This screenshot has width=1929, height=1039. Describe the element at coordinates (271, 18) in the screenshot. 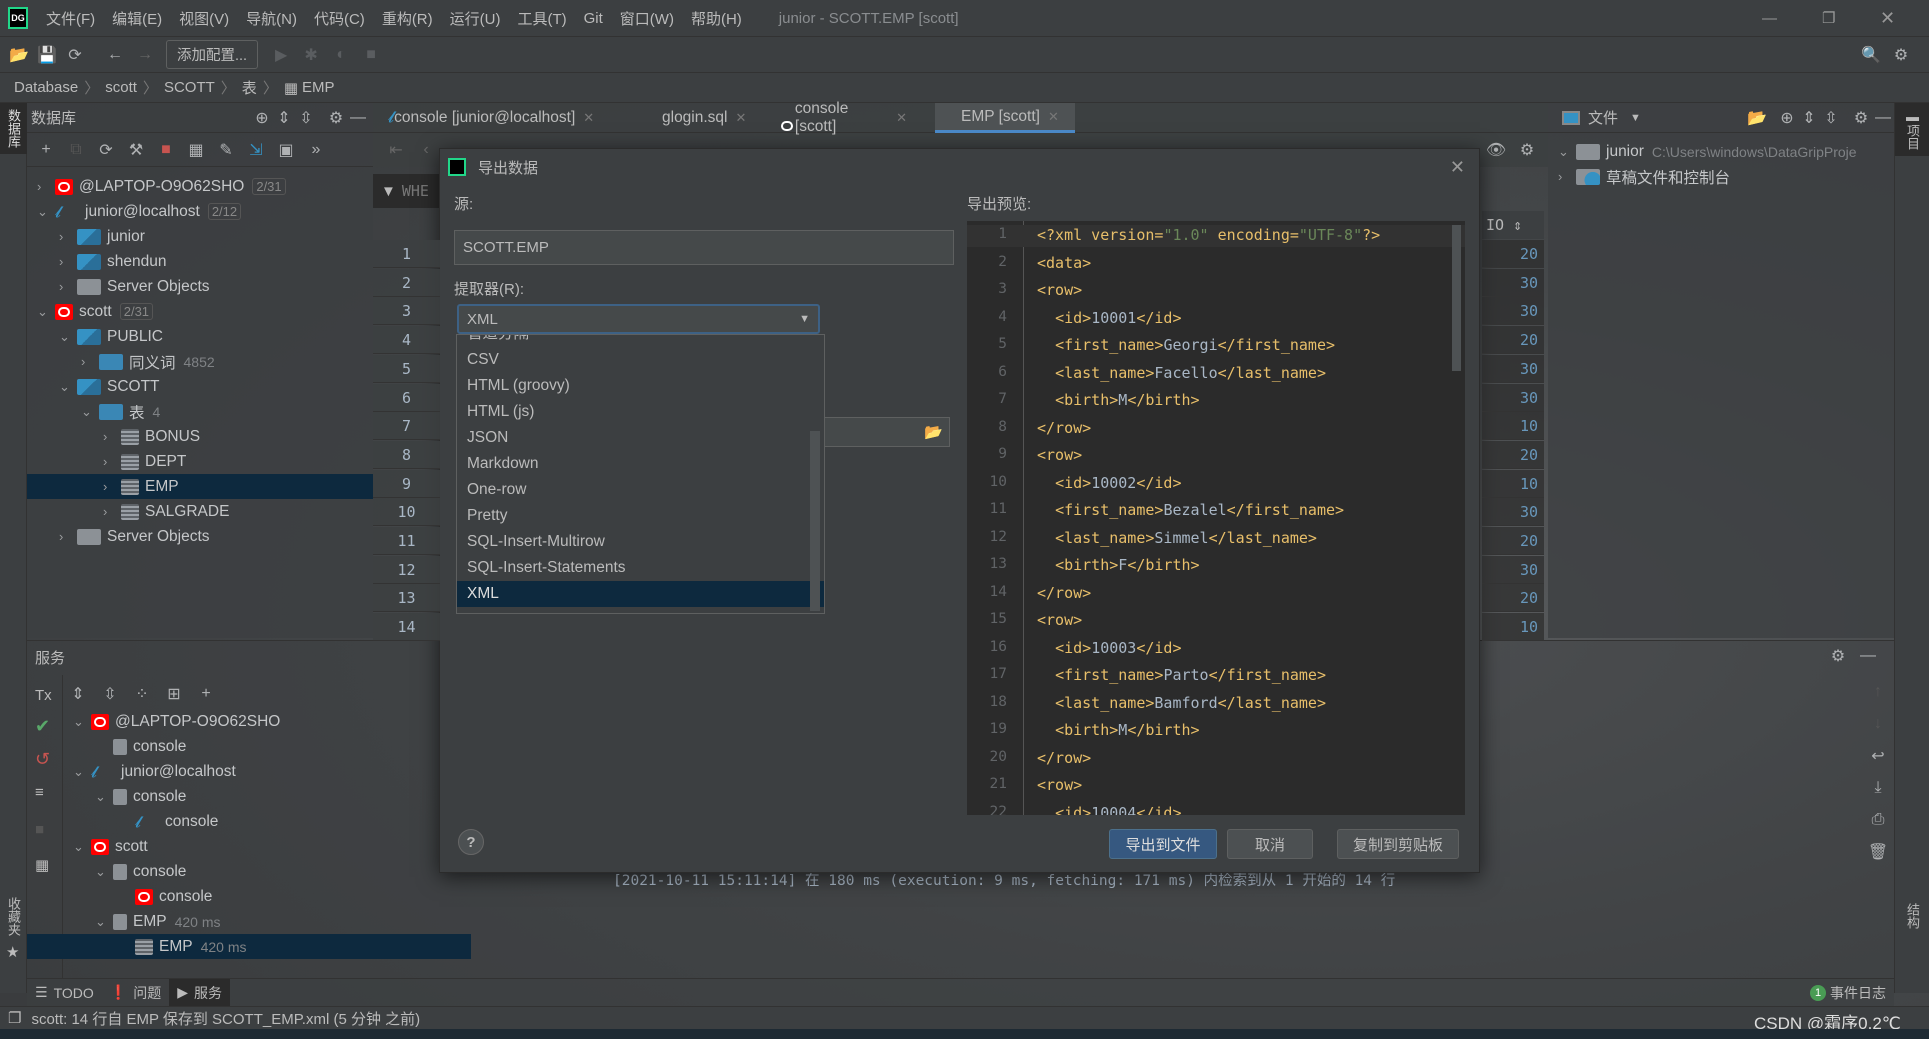

I see `menu-item: 导航(N)` at that location.